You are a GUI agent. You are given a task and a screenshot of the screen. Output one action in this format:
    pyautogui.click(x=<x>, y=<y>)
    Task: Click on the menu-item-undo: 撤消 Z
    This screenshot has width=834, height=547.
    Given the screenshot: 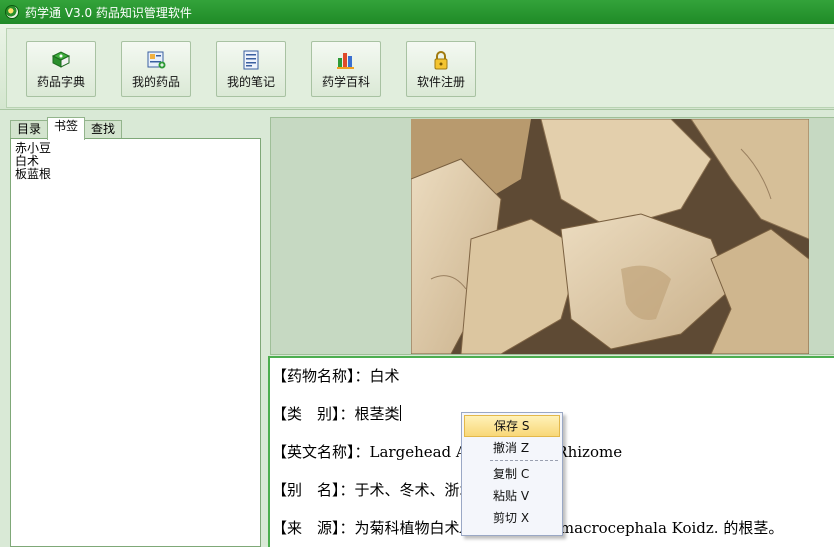 What is the action you would take?
    pyautogui.click(x=512, y=448)
    